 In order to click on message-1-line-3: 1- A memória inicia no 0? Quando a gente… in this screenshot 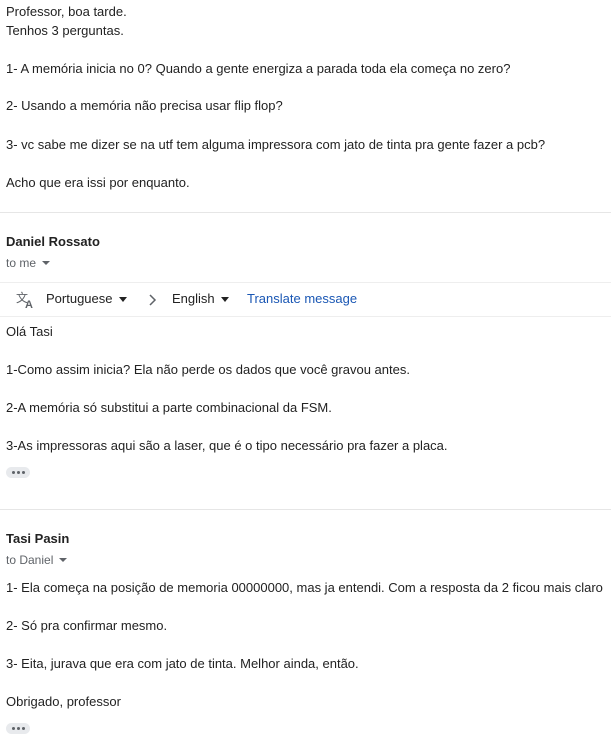, I will do `click(258, 68)`.